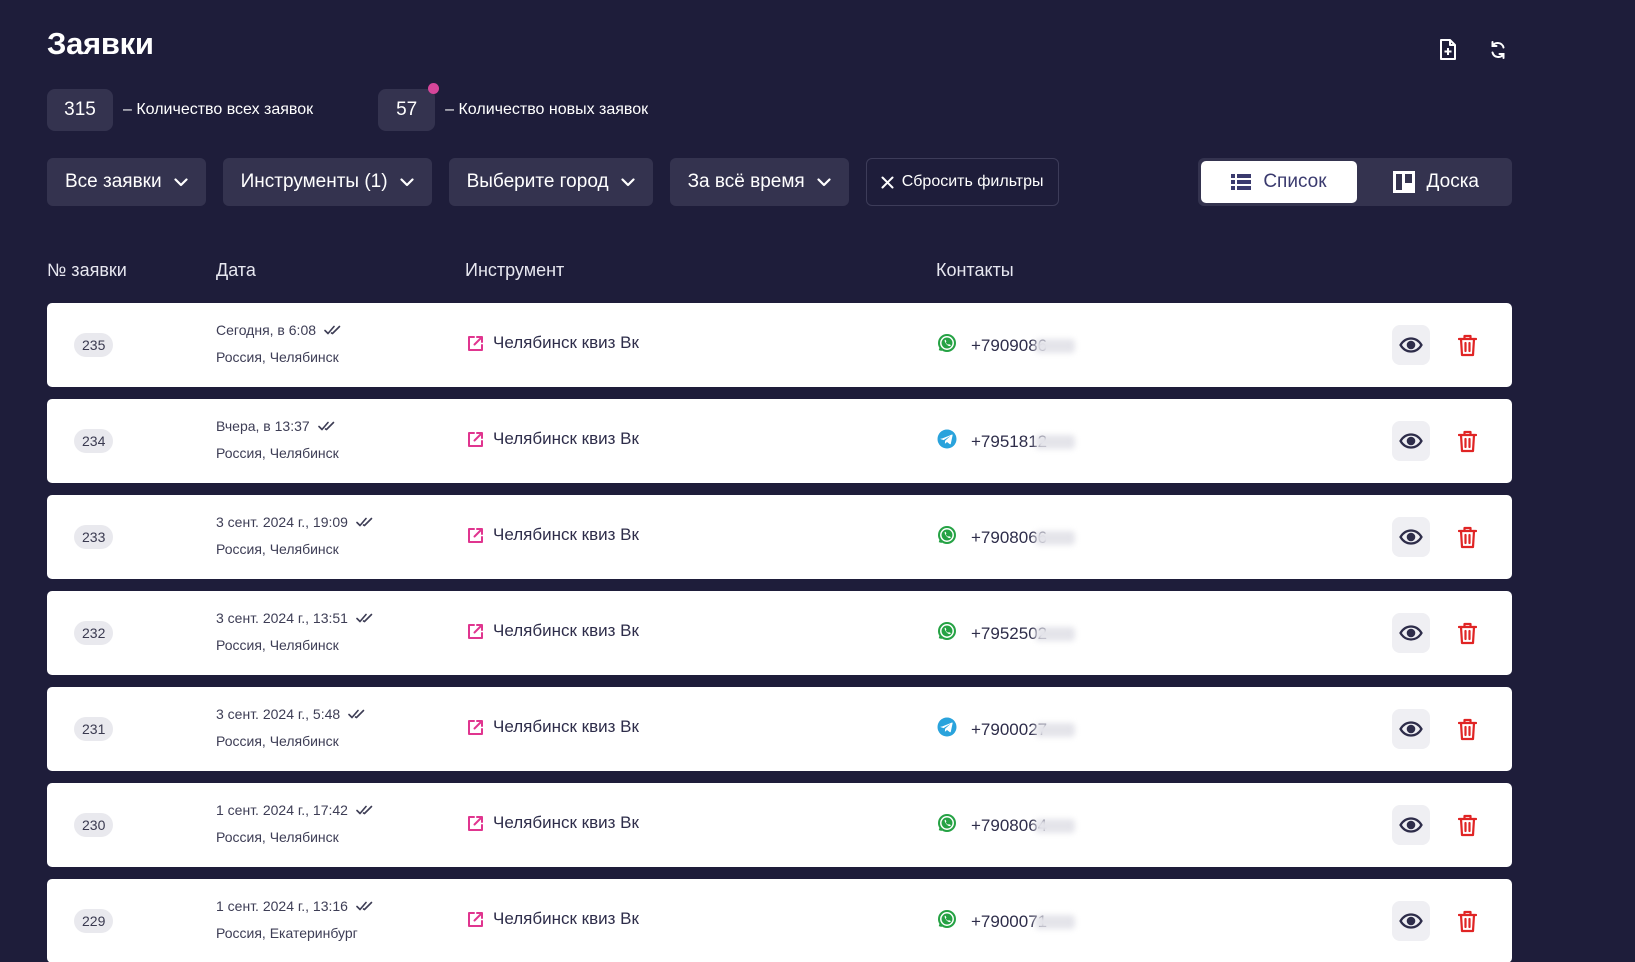  I want to click on export-file-icon, so click(1448, 50).